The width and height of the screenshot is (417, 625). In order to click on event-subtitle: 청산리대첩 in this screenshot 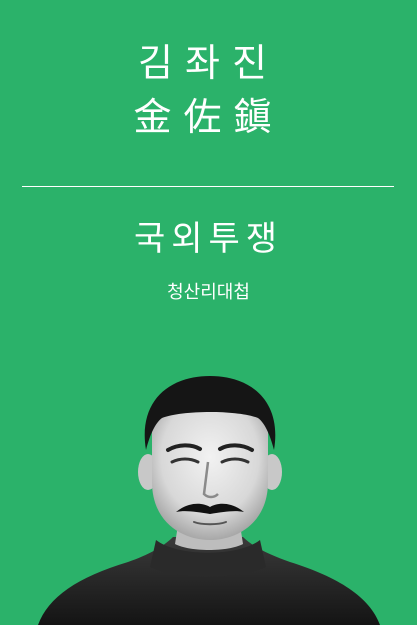, I will do `click(208, 292)`.